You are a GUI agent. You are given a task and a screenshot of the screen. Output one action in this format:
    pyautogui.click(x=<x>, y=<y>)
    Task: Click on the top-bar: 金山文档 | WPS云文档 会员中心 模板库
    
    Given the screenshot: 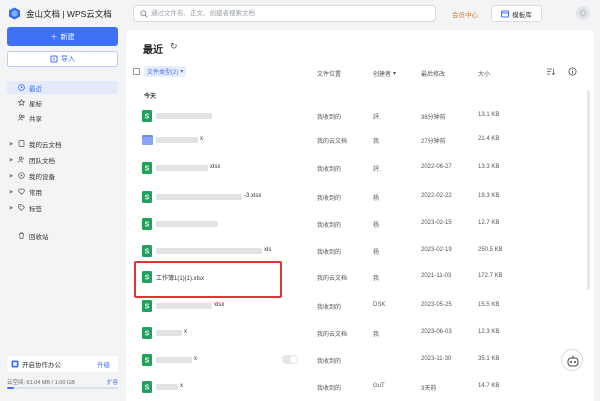 What is the action you would take?
    pyautogui.click(x=300, y=13)
    